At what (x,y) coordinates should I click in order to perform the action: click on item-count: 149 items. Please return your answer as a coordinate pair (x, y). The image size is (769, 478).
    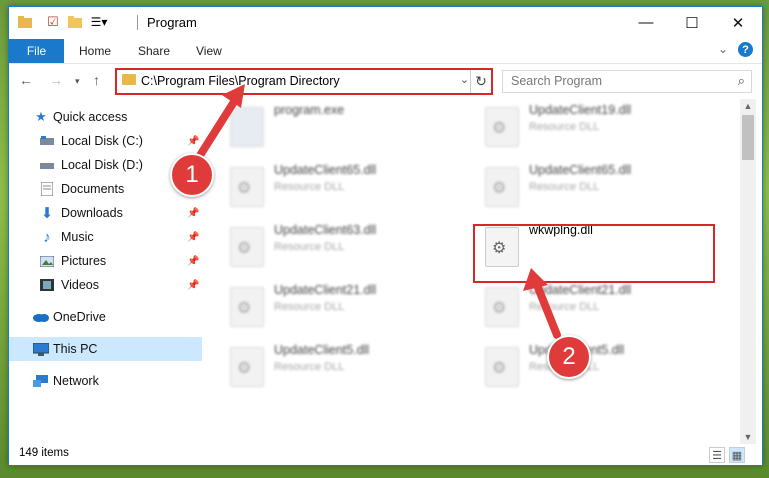
    Looking at the image, I should click on (44, 453).